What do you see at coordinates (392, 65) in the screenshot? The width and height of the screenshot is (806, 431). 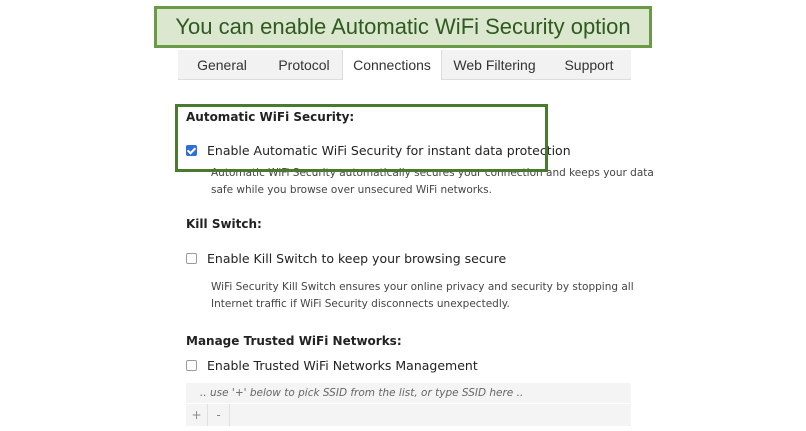 I see `tab-connections: Connections` at bounding box center [392, 65].